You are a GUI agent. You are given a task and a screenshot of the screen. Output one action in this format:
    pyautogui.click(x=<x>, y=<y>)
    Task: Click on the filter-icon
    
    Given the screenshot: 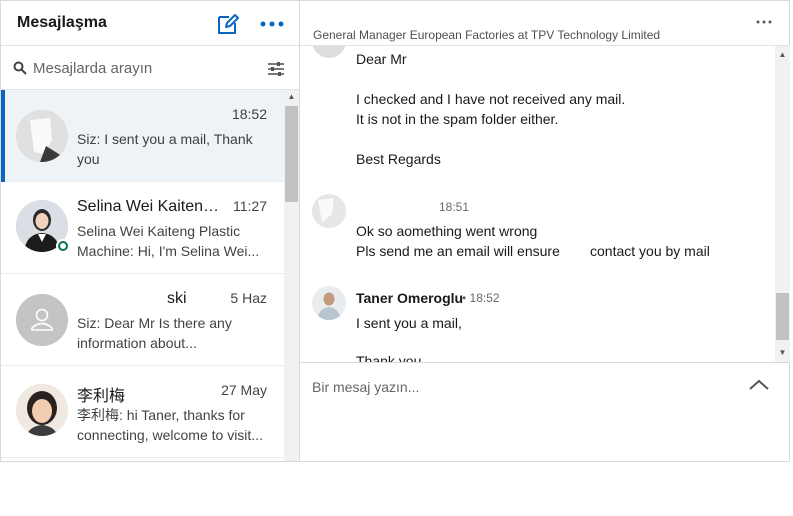 What is the action you would take?
    pyautogui.click(x=276, y=69)
    